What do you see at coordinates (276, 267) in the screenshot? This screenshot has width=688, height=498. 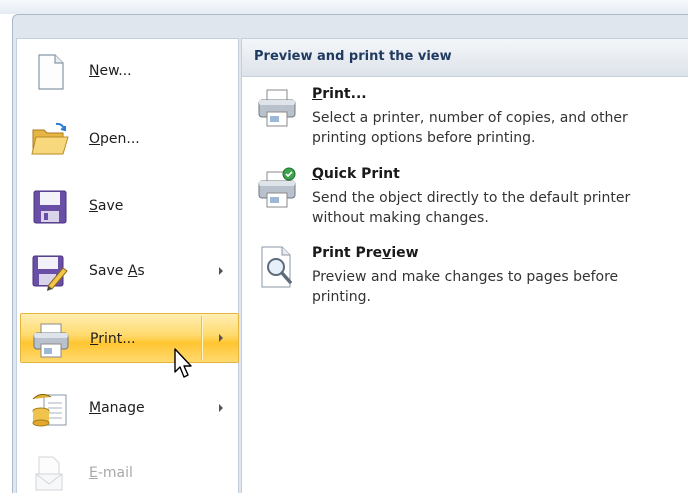 I see `print-preview-icon` at bounding box center [276, 267].